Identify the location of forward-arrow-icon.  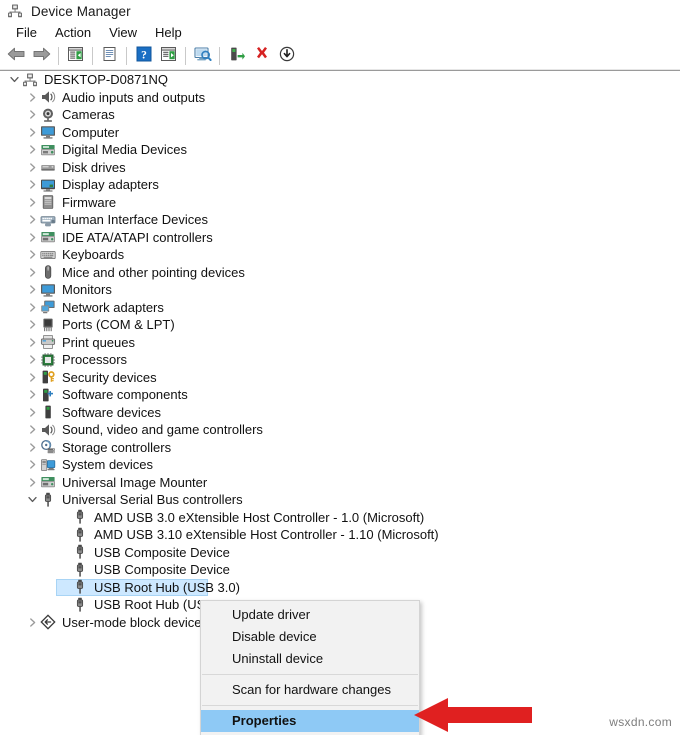
(41, 56).